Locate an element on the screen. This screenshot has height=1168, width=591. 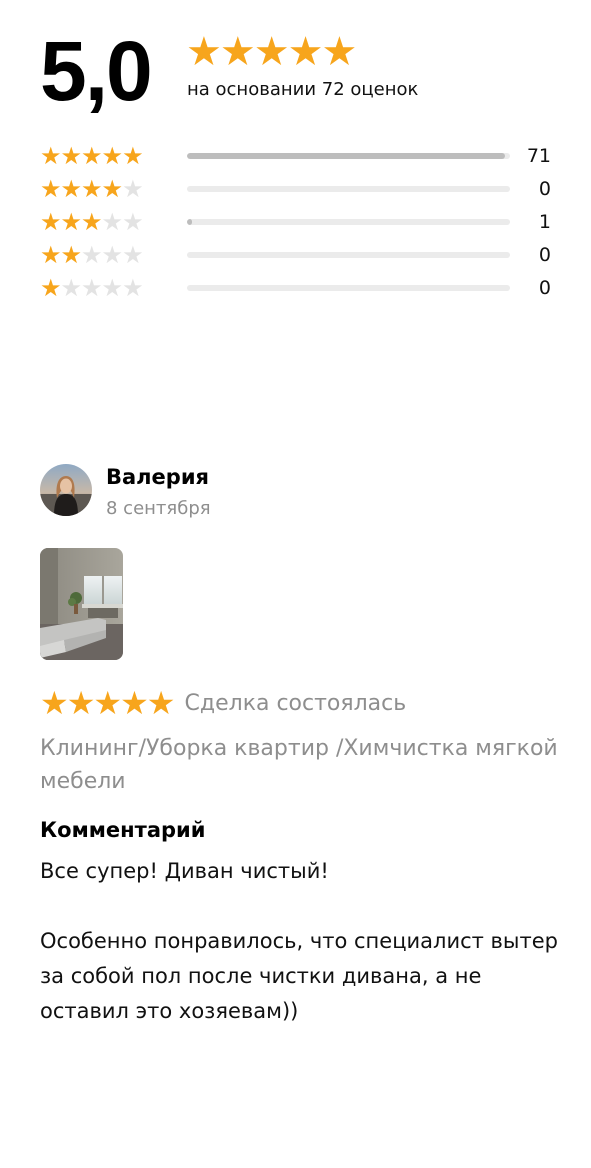
distribution-row-2: ★★★★★ 0 is located at coordinates (300, 255).